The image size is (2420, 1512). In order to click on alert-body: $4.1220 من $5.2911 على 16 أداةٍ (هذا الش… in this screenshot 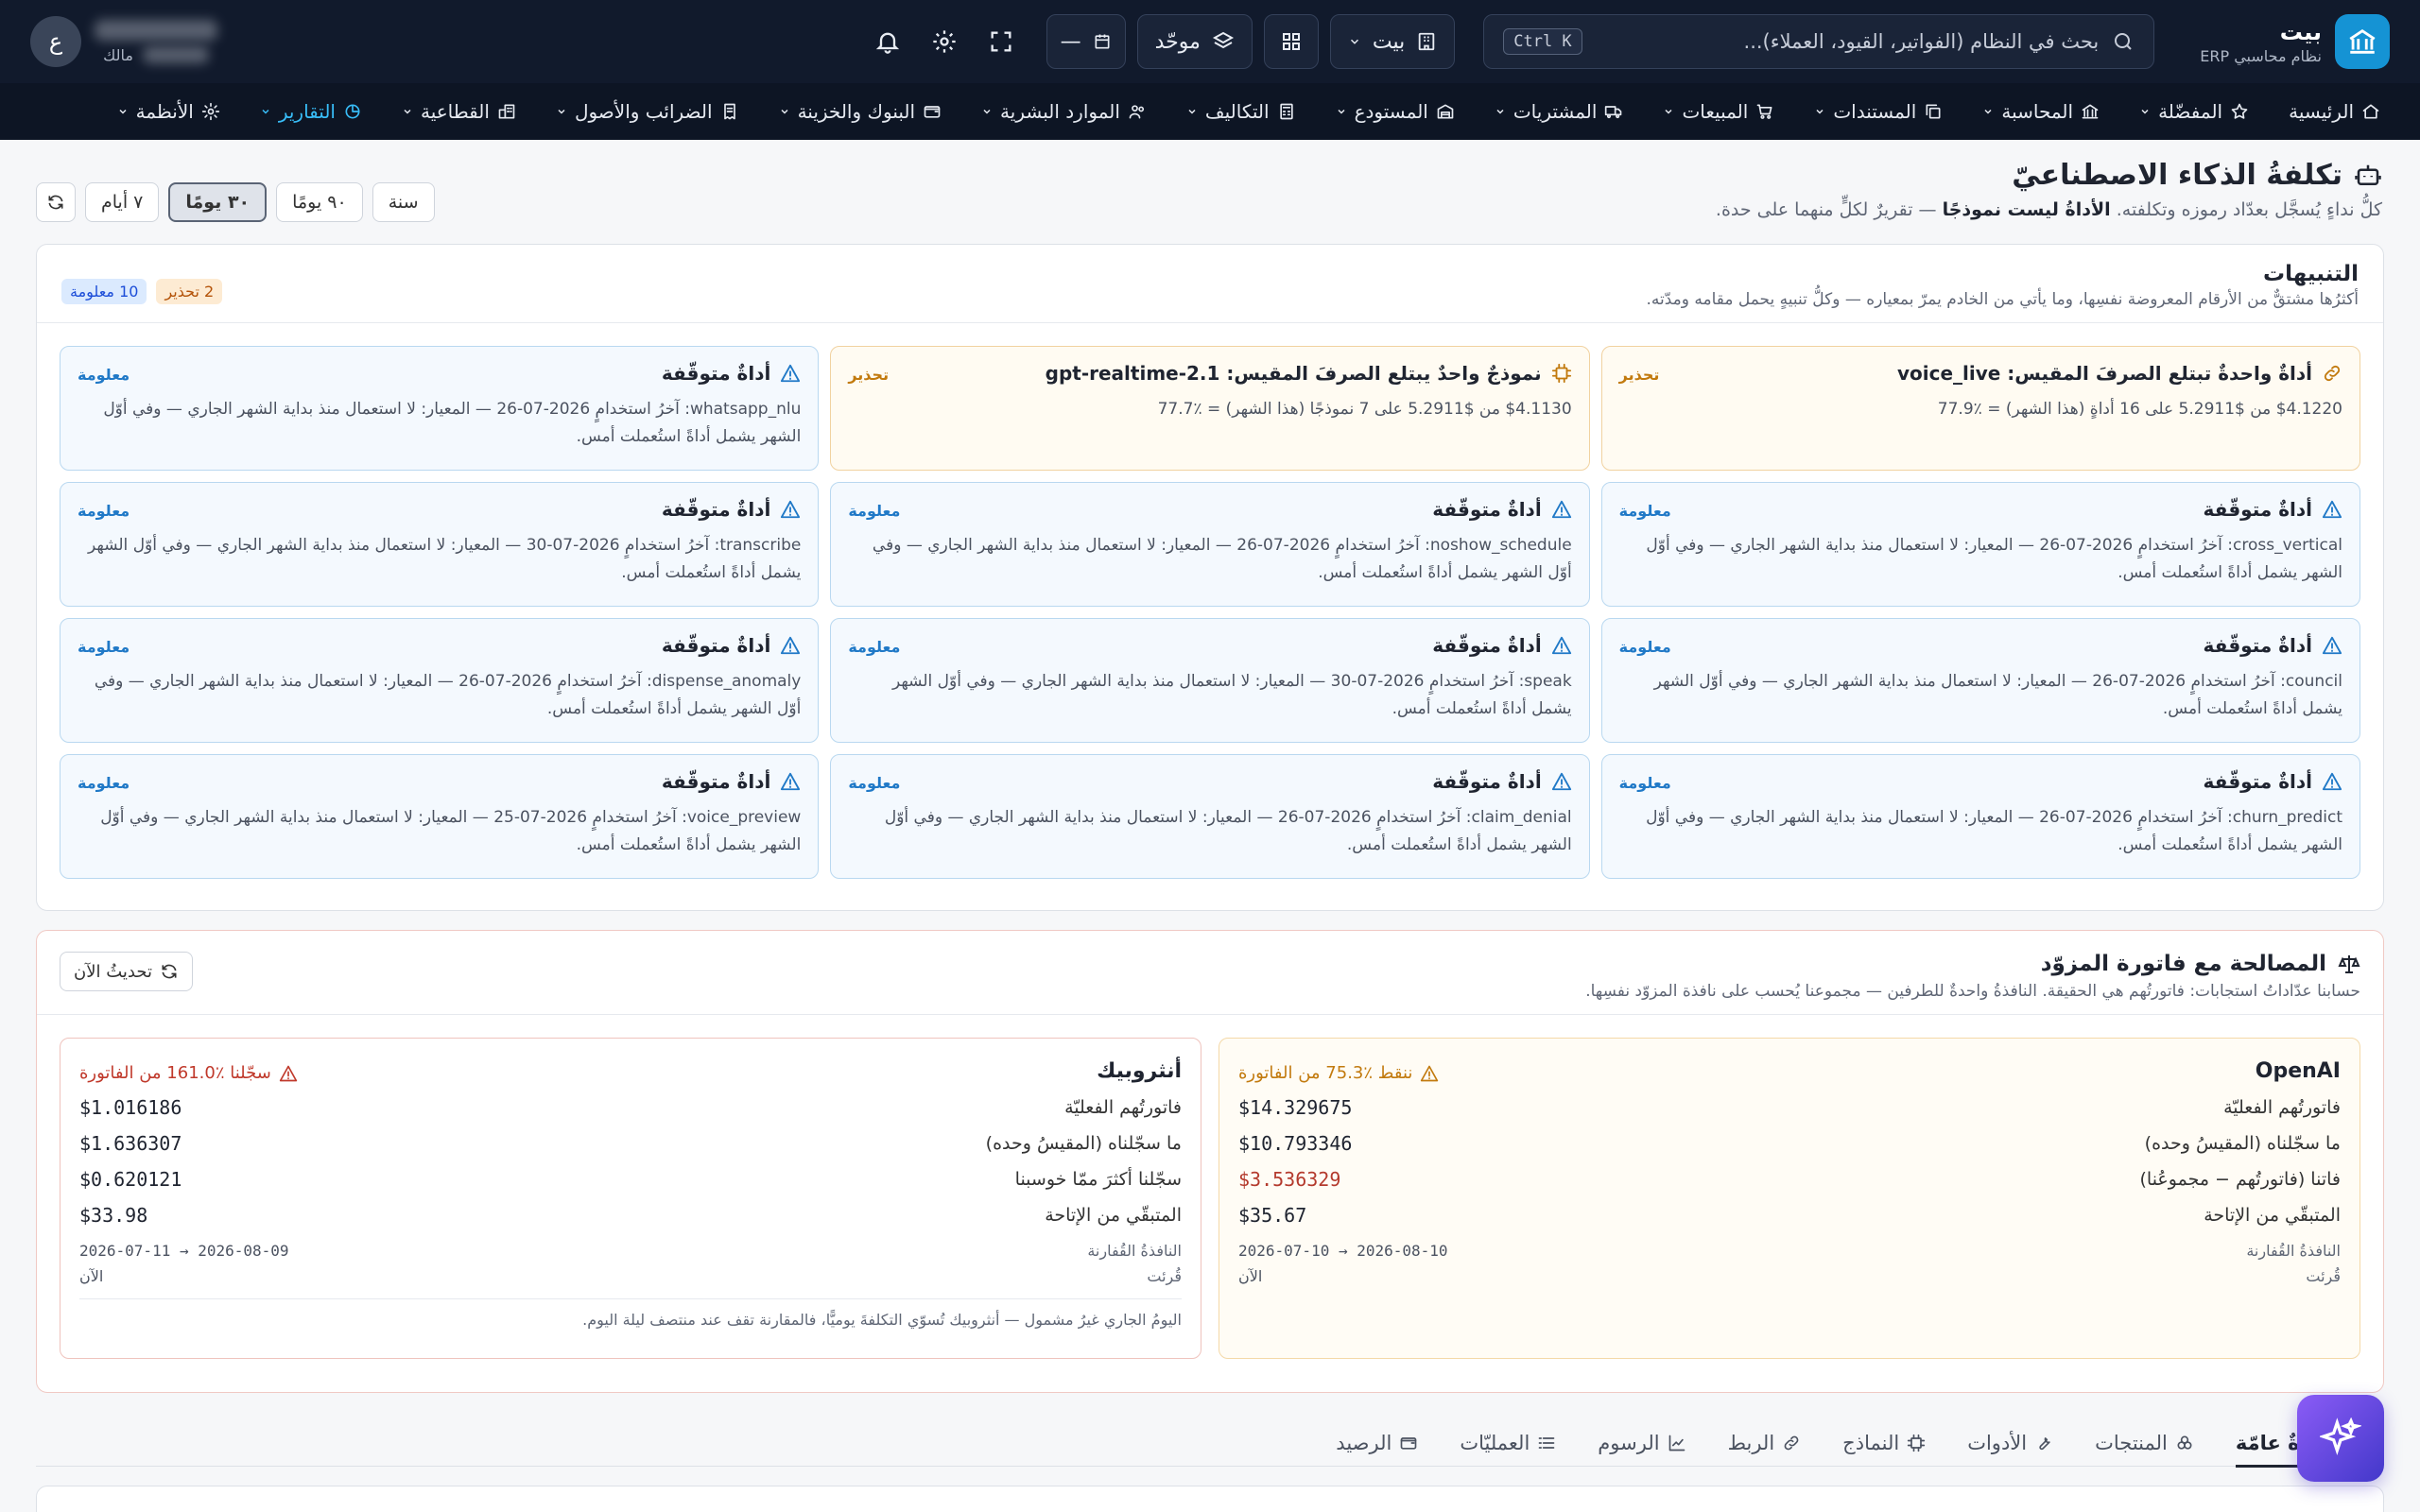, I will do `click(2139, 409)`.